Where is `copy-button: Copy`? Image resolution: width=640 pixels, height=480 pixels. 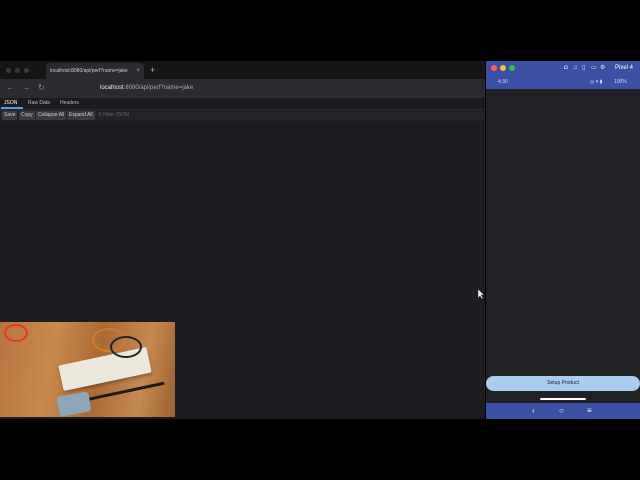
copy-button: Copy is located at coordinates (27, 115).